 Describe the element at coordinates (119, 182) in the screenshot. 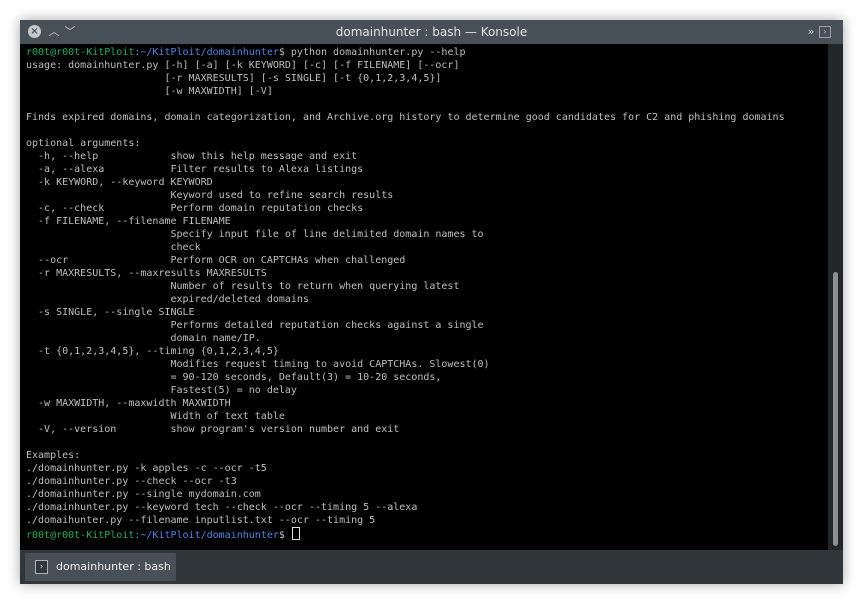

I see `terminal-line: -k KEYWORD, --keyword KEYWORD` at that location.